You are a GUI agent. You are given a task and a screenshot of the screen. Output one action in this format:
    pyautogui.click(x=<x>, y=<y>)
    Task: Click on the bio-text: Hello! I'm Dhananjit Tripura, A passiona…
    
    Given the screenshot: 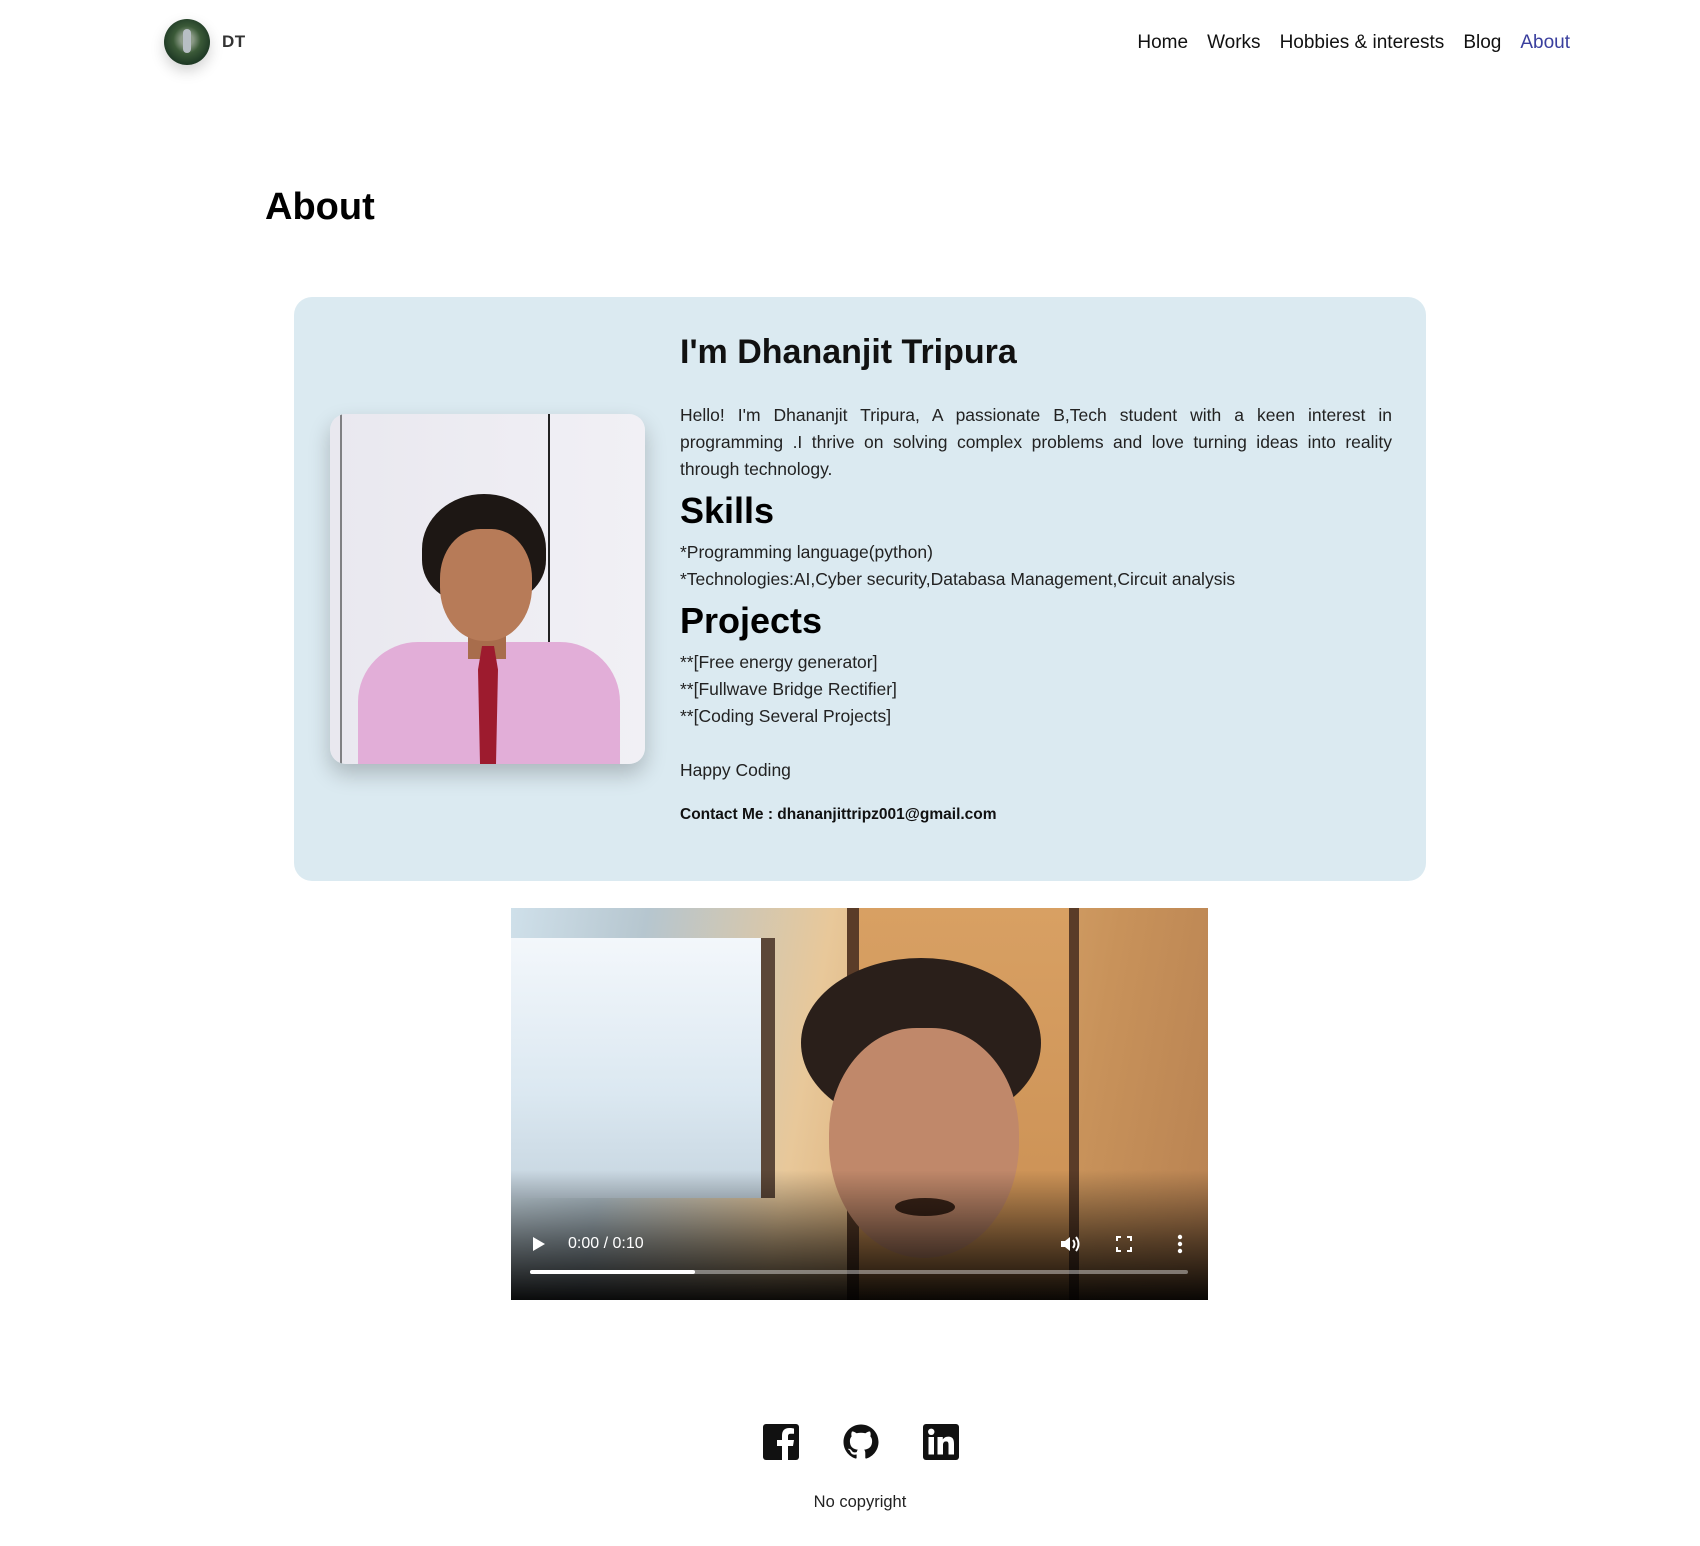 What is the action you would take?
    pyautogui.click(x=1036, y=442)
    